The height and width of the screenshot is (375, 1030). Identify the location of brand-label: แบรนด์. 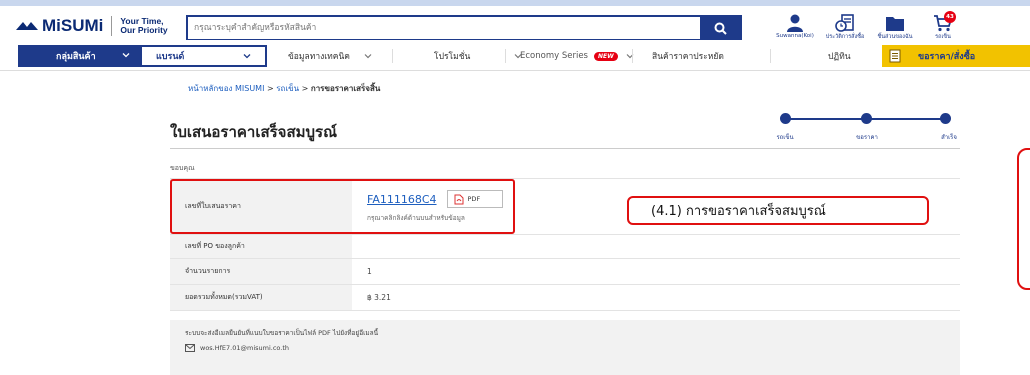
(170, 57).